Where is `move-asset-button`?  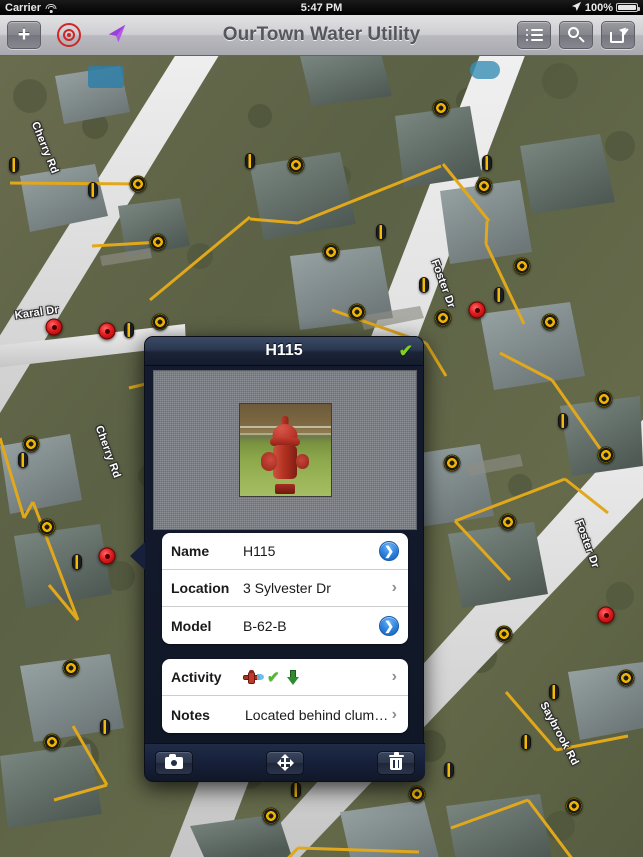
move-asset-button is located at coordinates (285, 762).